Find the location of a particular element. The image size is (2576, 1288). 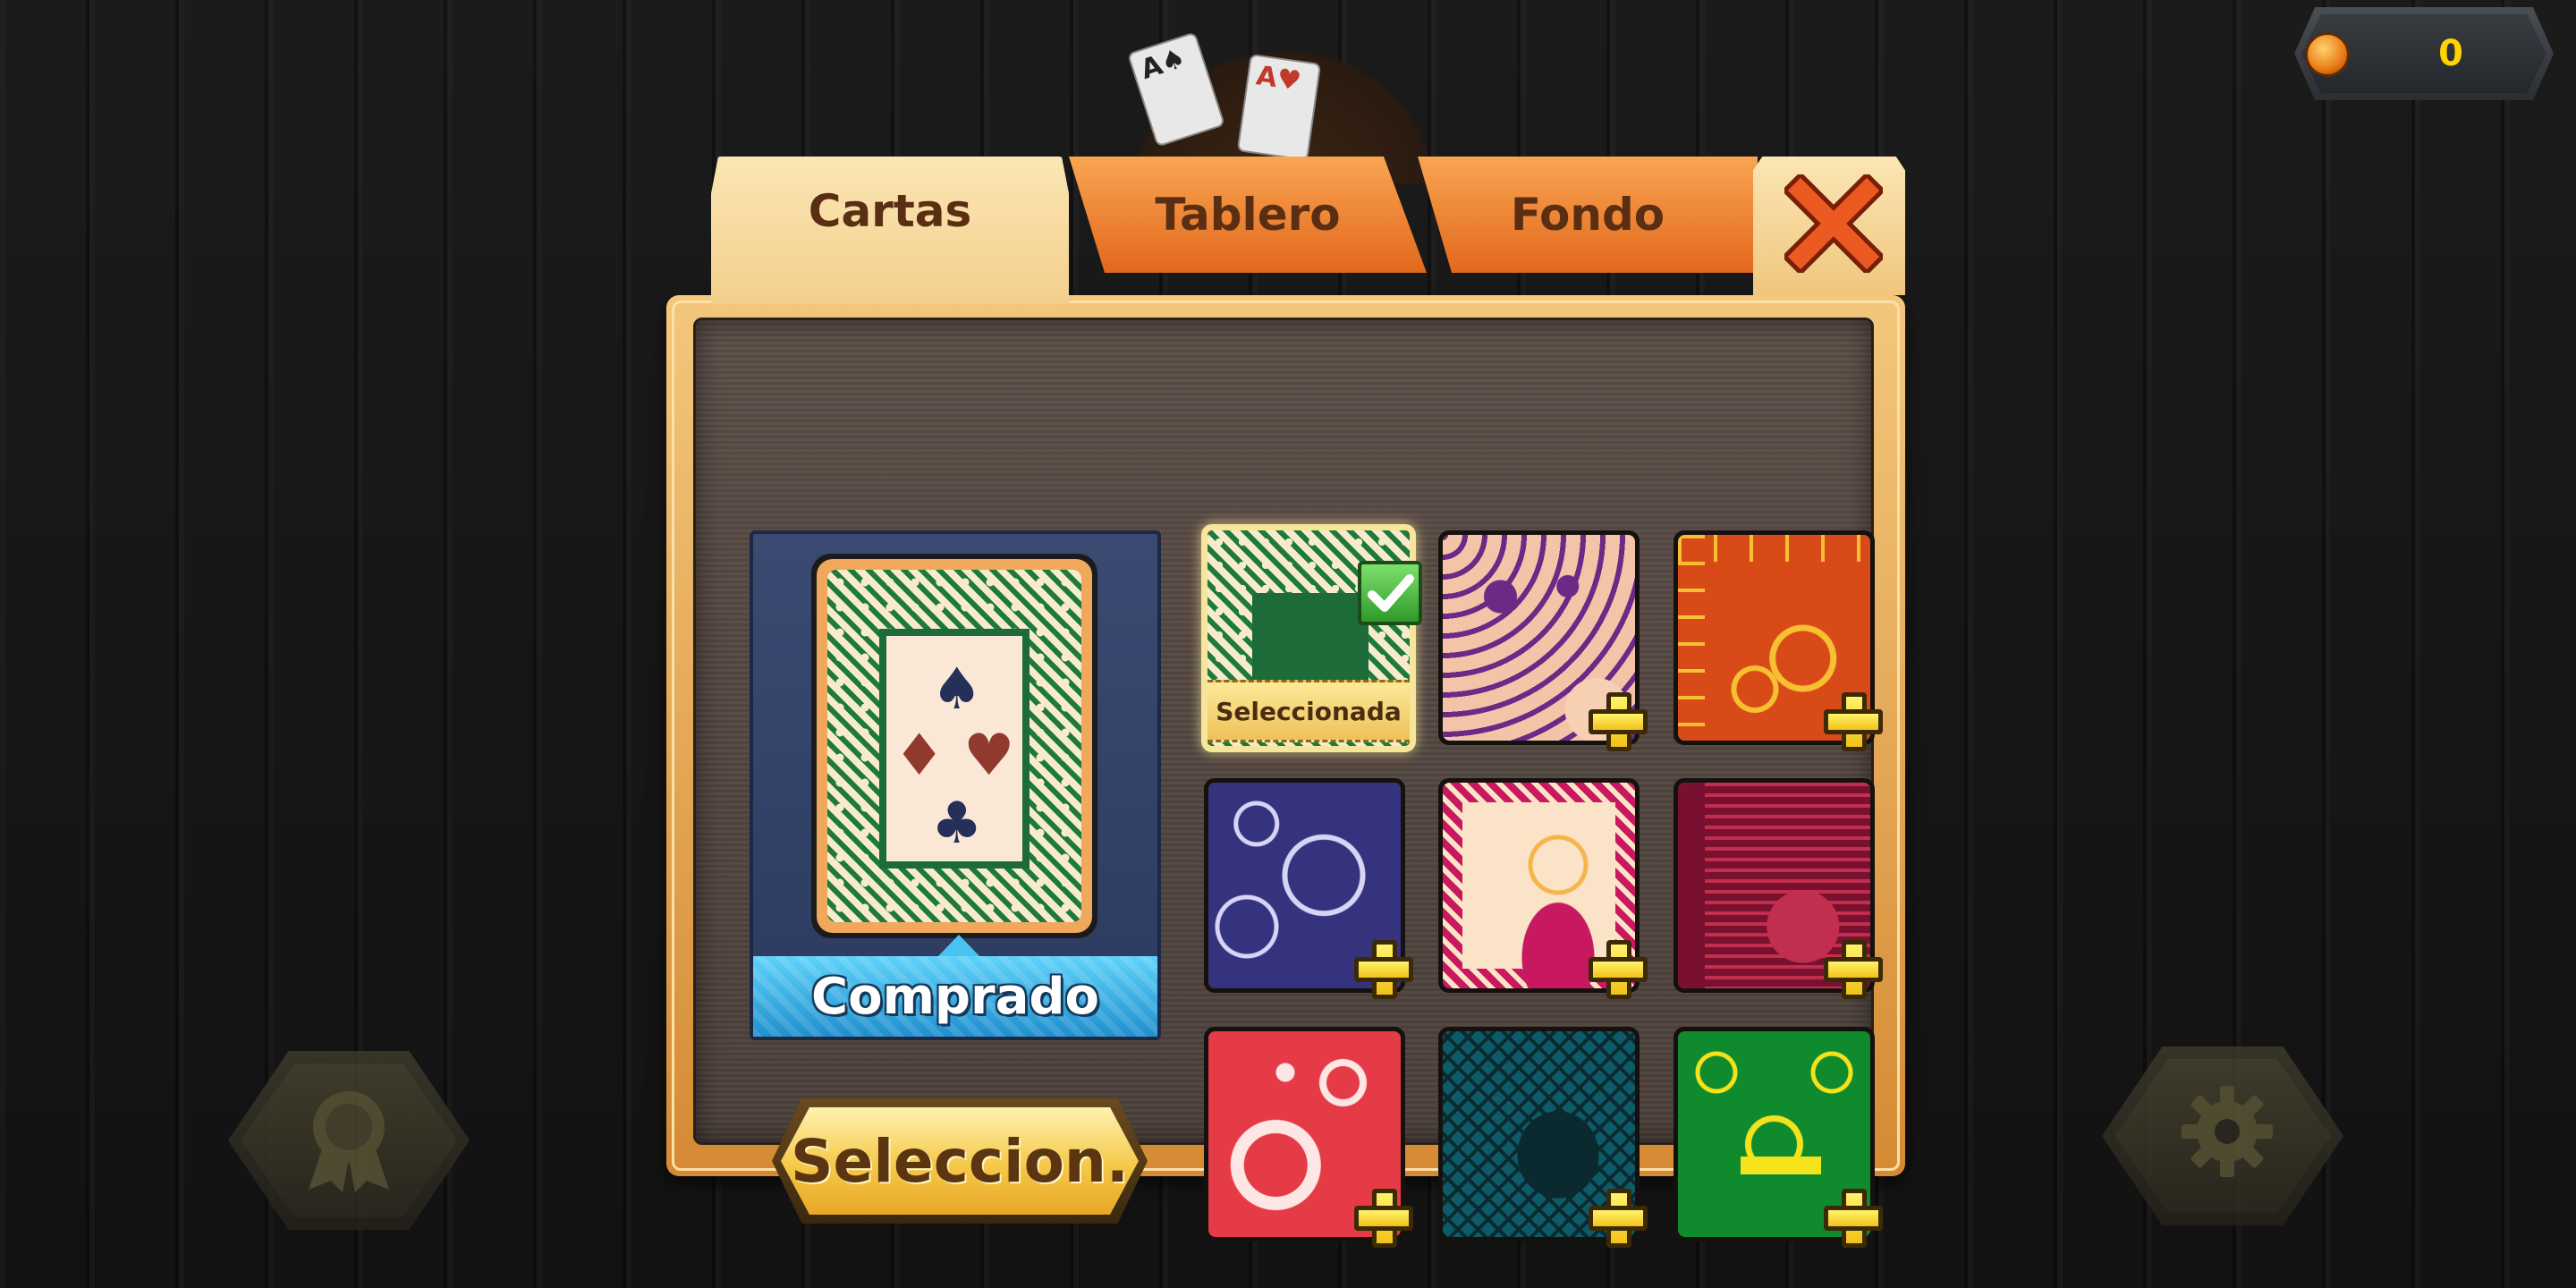

spade-icon: ♠ is located at coordinates (957, 690).